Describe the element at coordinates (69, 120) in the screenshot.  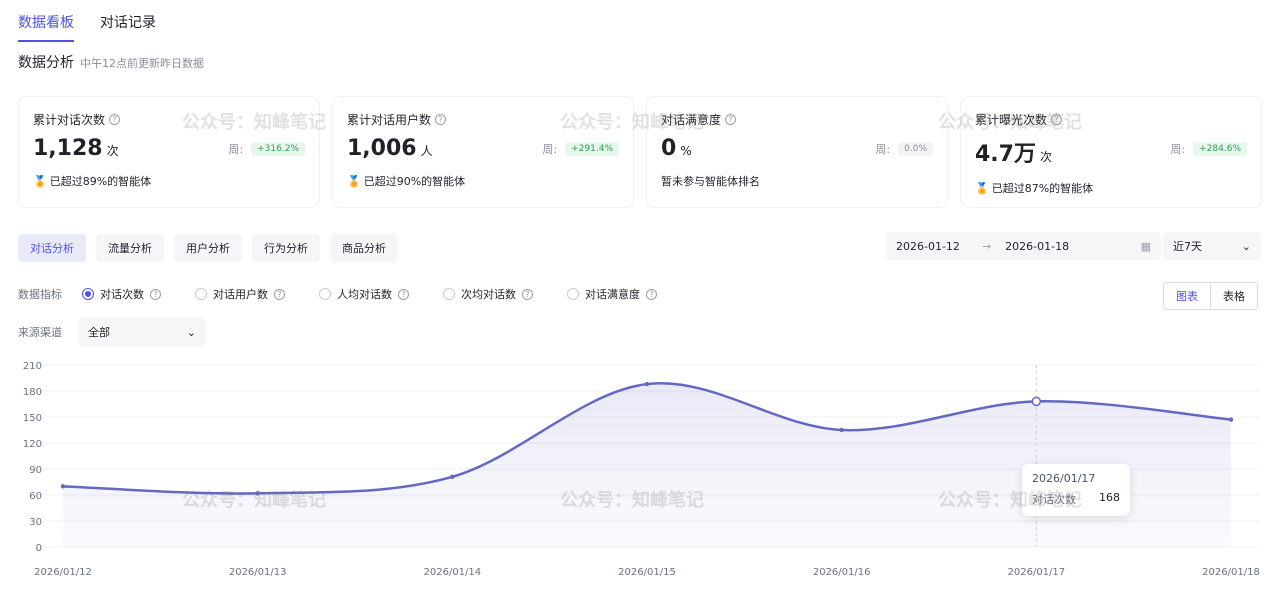
I see `card-label: 累计对话次数` at that location.